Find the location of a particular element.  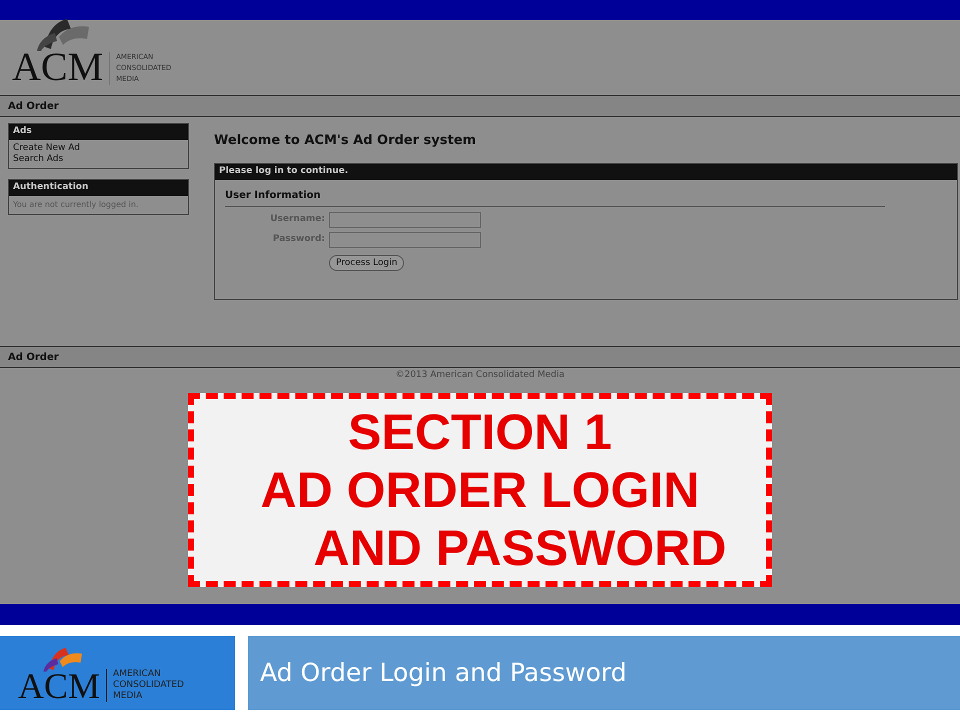

logo-caption: AMERICAN is located at coordinates (137, 674).